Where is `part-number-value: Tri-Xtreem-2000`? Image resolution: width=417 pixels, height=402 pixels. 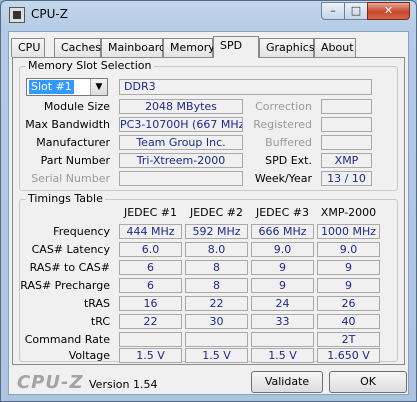
part-number-value: Tri-Xtreem-2000 is located at coordinates (181, 160).